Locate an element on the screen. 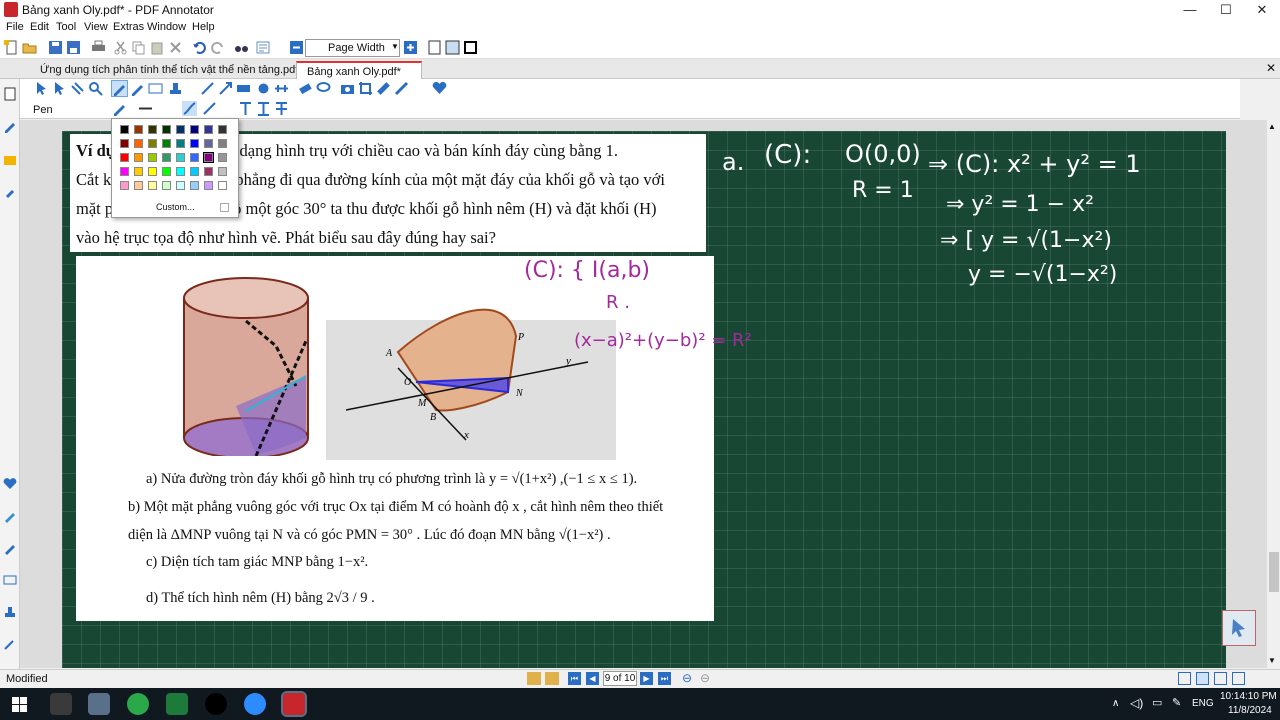  redo-icon is located at coordinates (217, 47).